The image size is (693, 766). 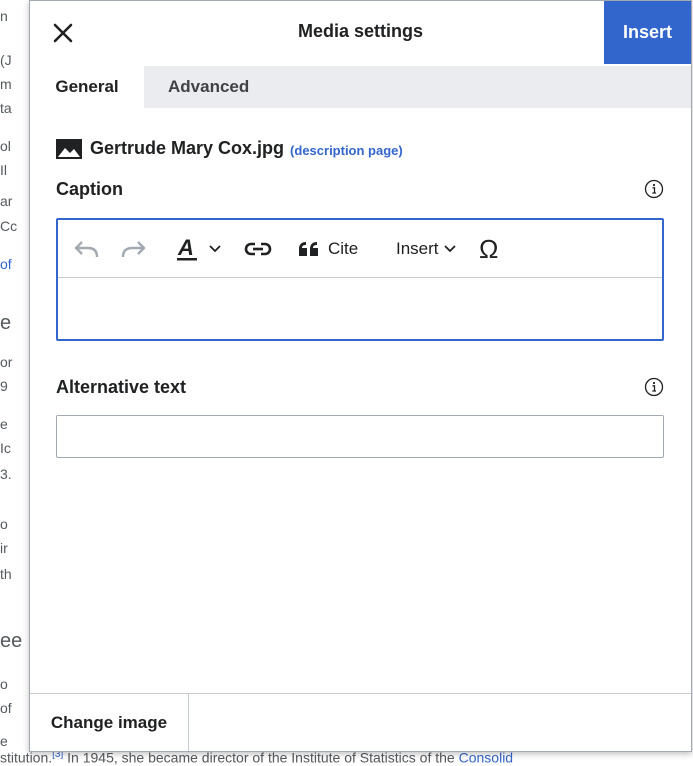 What do you see at coordinates (360, 249) in the screenshot?
I see `caption-toolbar: A Cite Insert Ω` at bounding box center [360, 249].